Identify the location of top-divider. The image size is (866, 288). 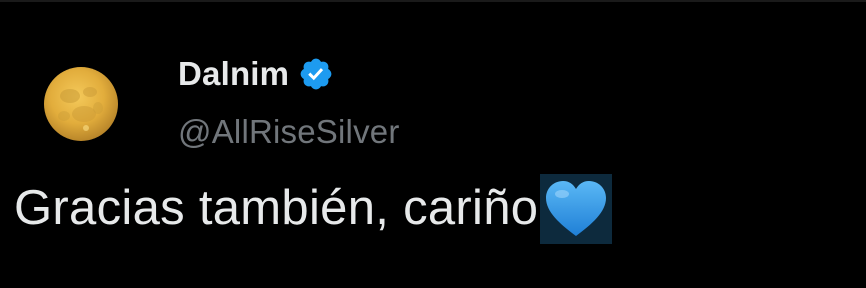
(433, 1).